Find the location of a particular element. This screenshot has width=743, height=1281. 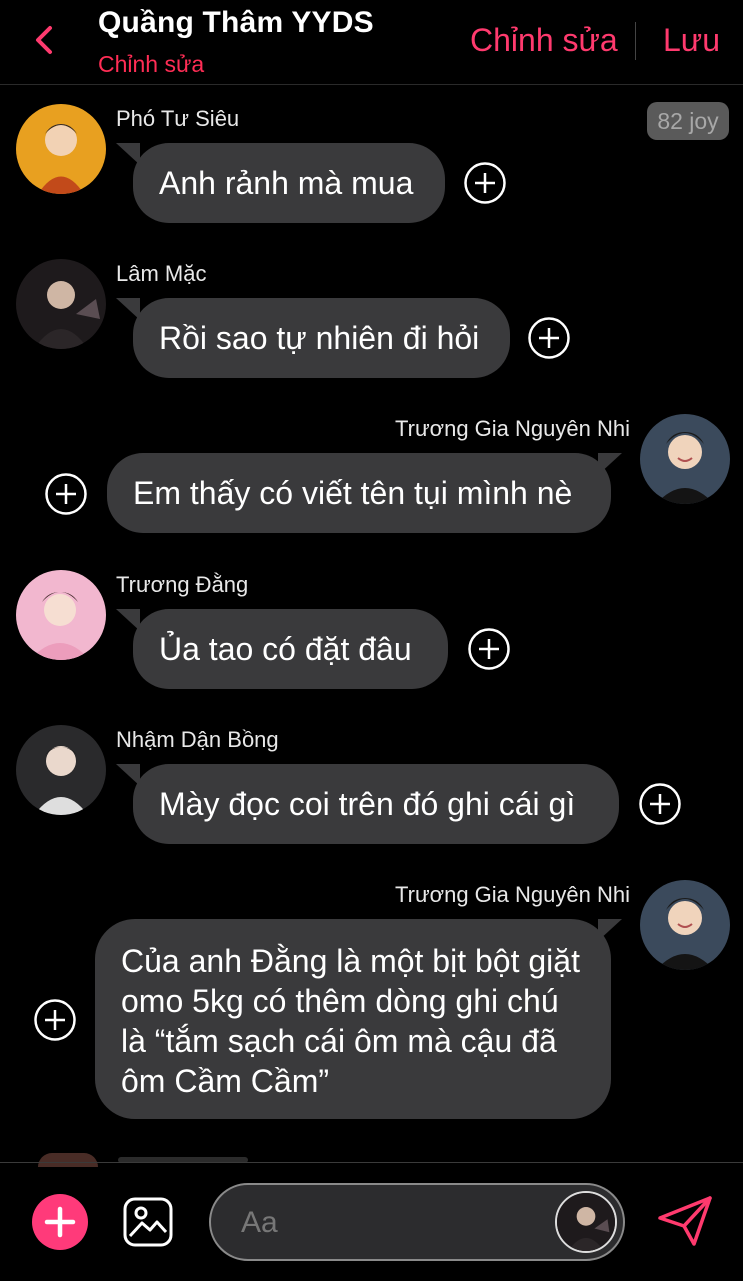

image-icon is located at coordinates (148, 1222).